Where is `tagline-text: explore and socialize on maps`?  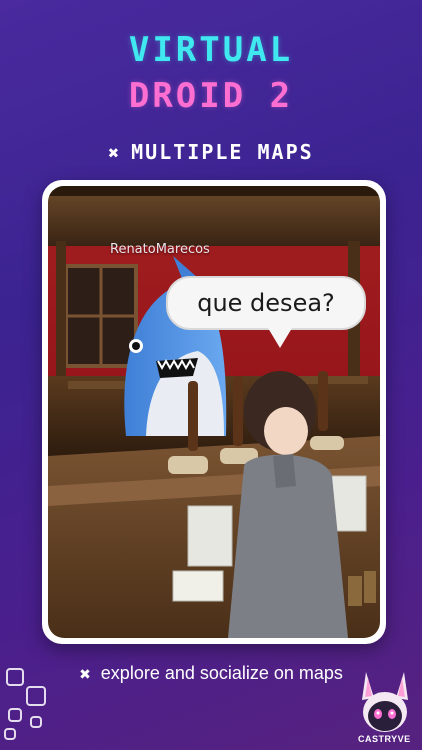 tagline-text: explore and socialize on maps is located at coordinates (221, 673).